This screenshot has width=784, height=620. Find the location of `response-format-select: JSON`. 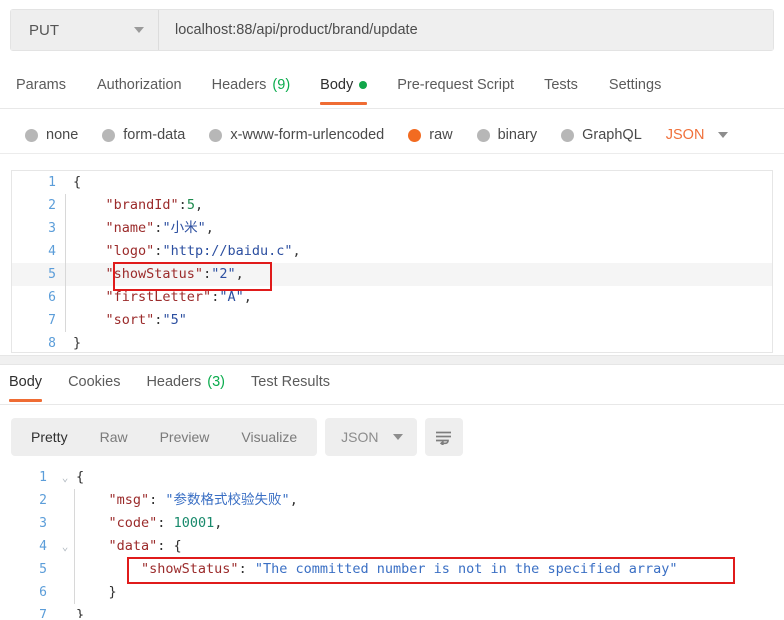

response-format-select: JSON is located at coordinates (371, 437).